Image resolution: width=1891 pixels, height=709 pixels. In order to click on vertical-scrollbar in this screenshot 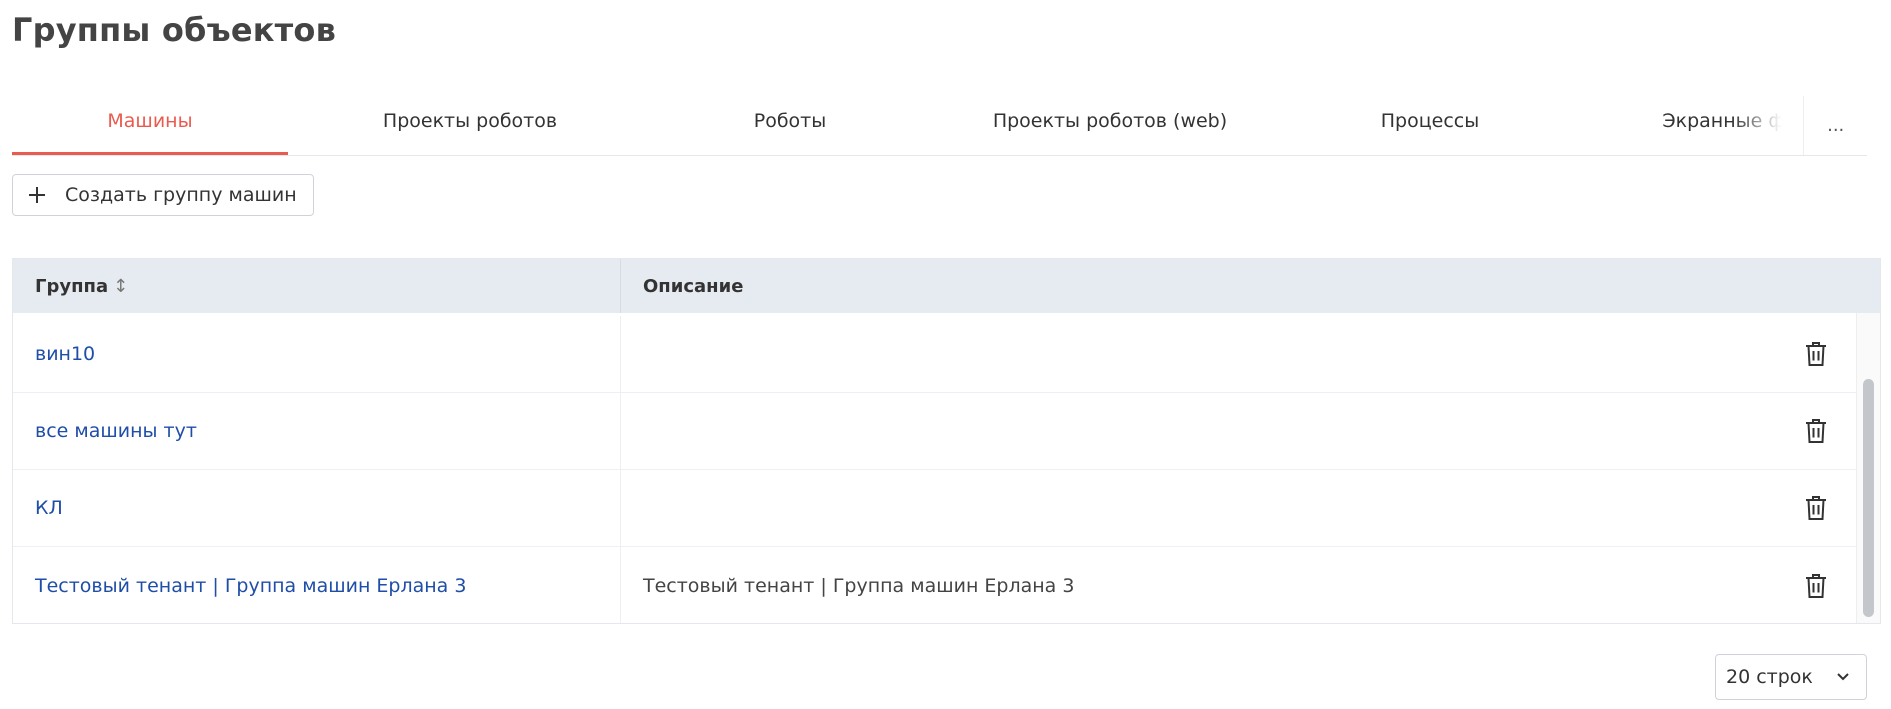, I will do `click(1868, 468)`.